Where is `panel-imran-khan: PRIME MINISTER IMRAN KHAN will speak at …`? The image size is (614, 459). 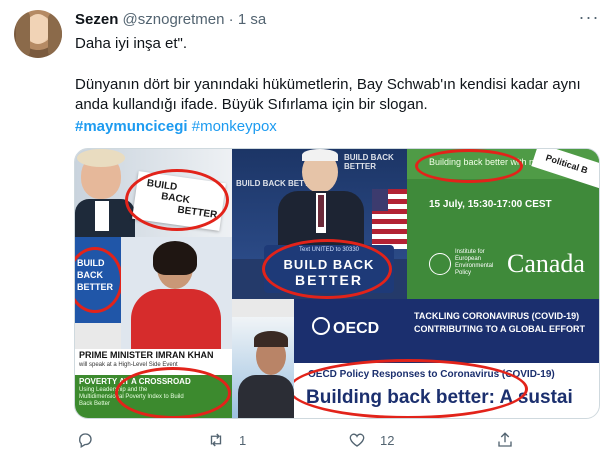 panel-imran-khan: PRIME MINISTER IMRAN KHAN will speak at … is located at coordinates (153, 383).